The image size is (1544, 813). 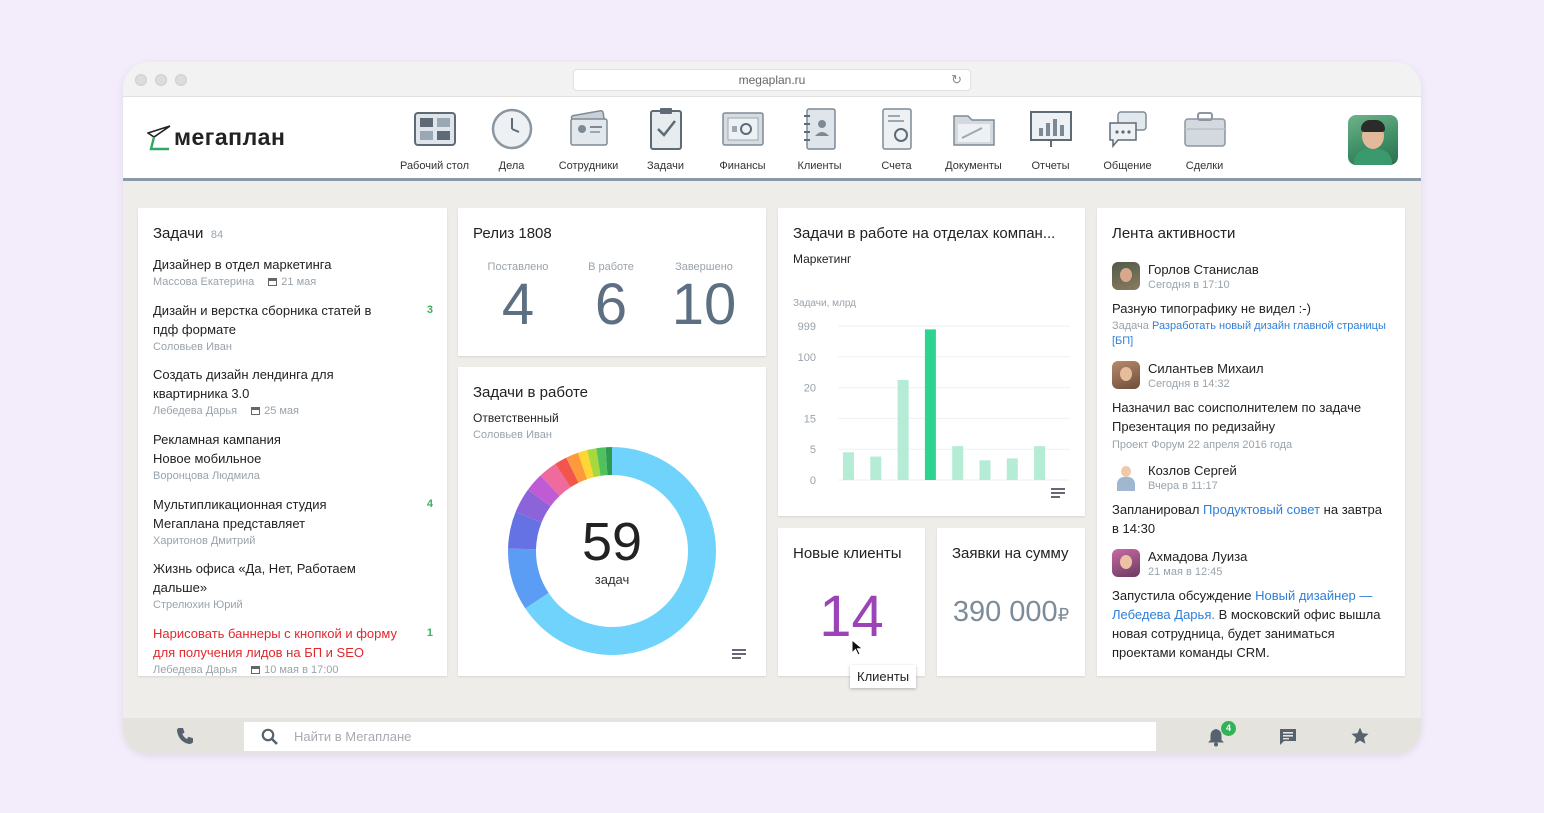 I want to click on nav-desktop: Рабочий стол, so click(x=434, y=138).